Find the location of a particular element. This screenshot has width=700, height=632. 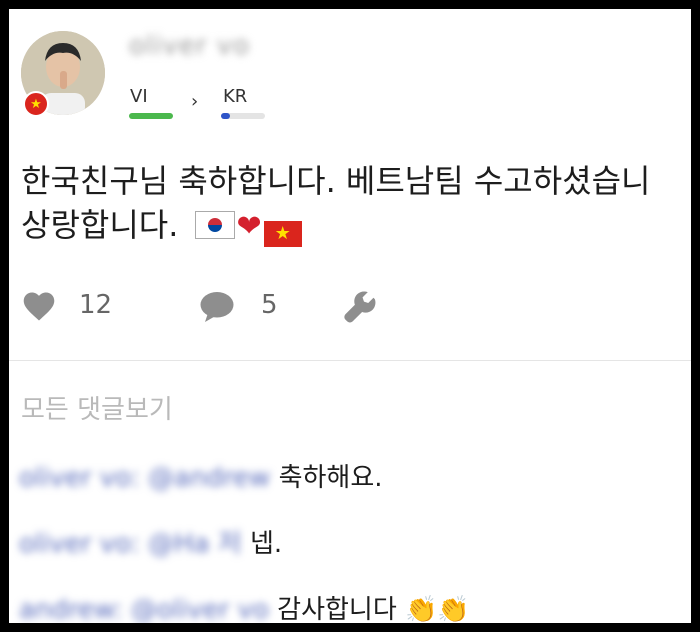

korea-flag-icon is located at coordinates (214, 225).